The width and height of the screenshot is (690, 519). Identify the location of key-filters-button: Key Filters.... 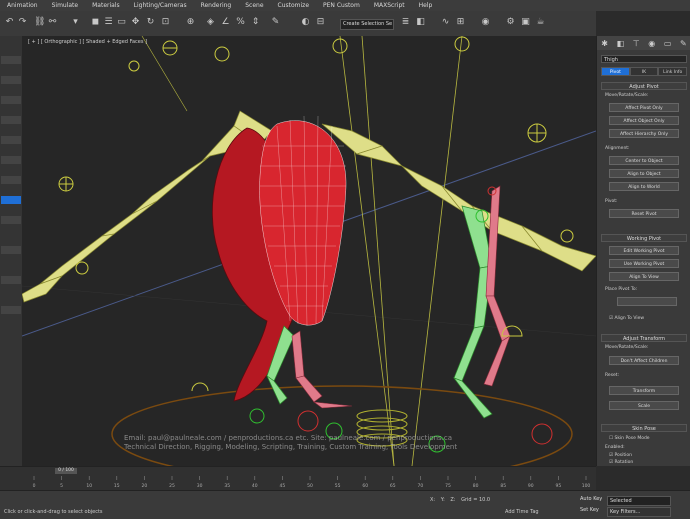
(639, 512).